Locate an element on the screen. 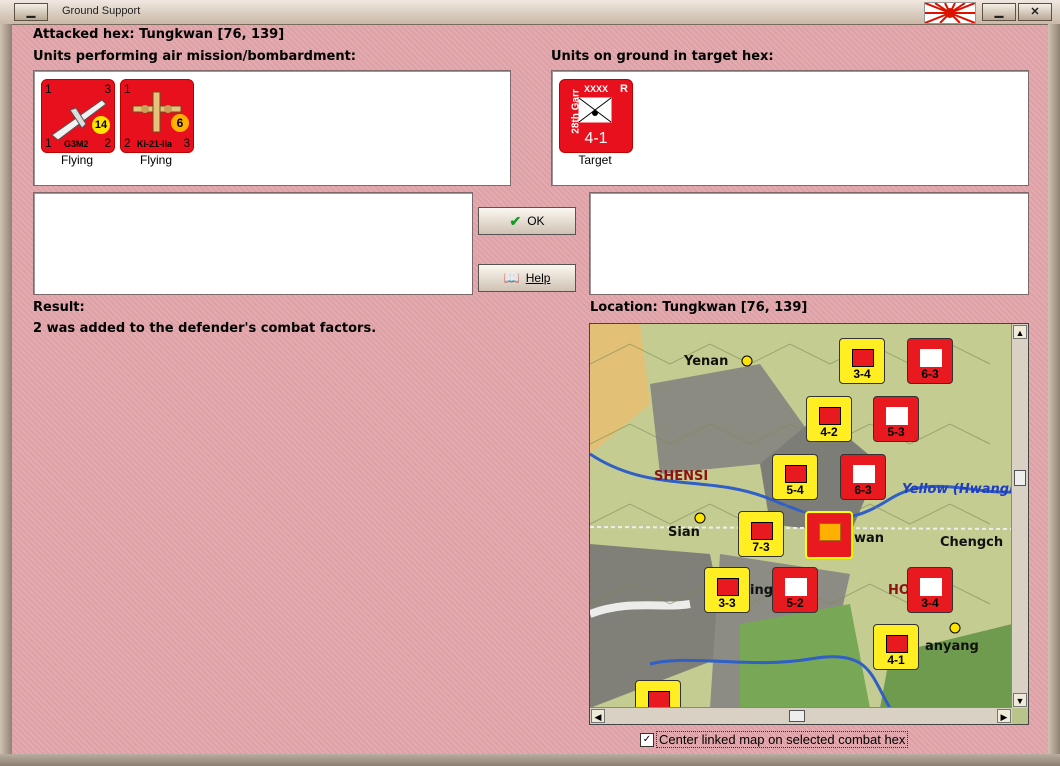 Image resolution: width=1060 pixels, height=766 pixels. center-map-label: Center linked map on selected combat hex is located at coordinates (782, 739).